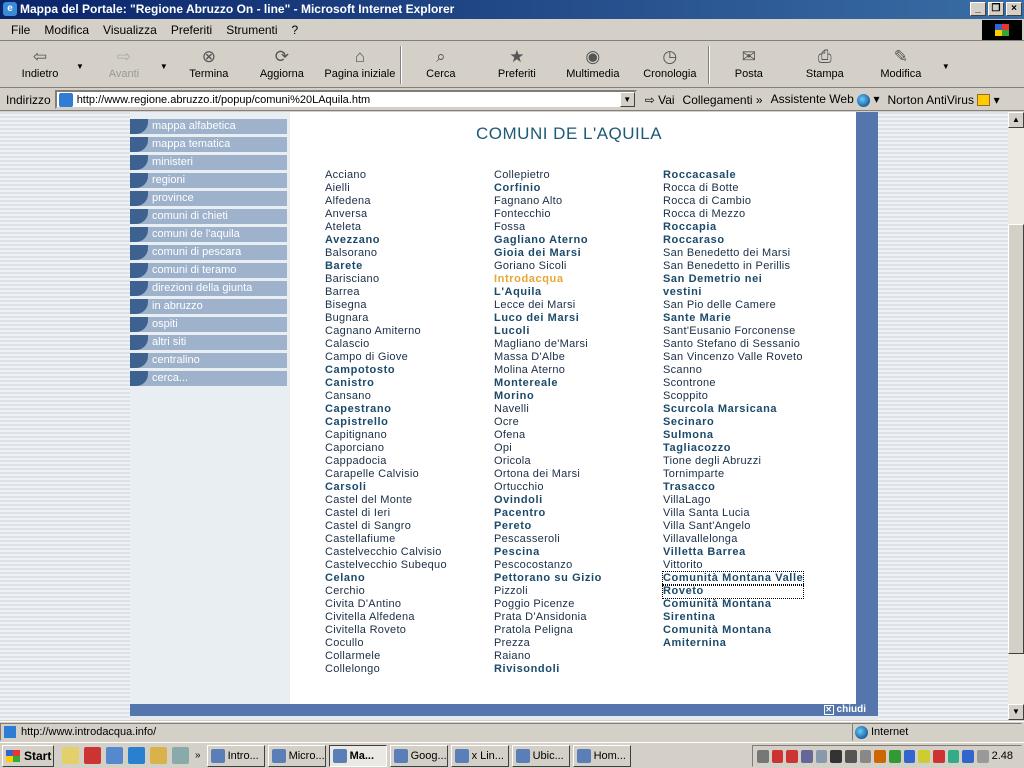 This screenshot has height=768, width=1024. Describe the element at coordinates (441, 65) in the screenshot. I see `search-button: ⌕ Cerca` at that location.